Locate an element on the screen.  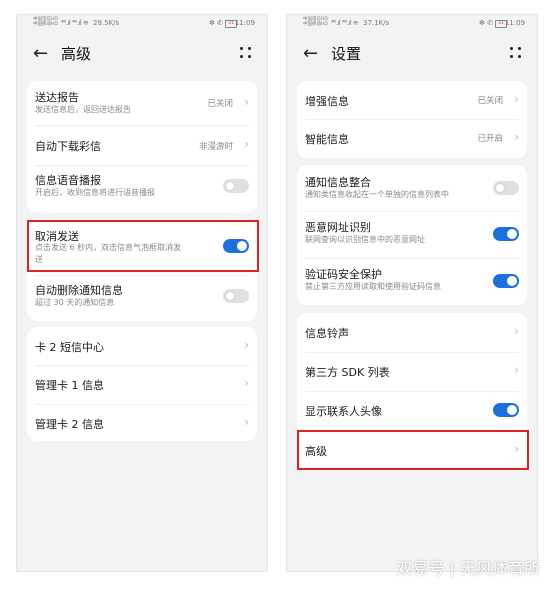
row-label: 显示联系人头像 is located at coordinates (343, 411).